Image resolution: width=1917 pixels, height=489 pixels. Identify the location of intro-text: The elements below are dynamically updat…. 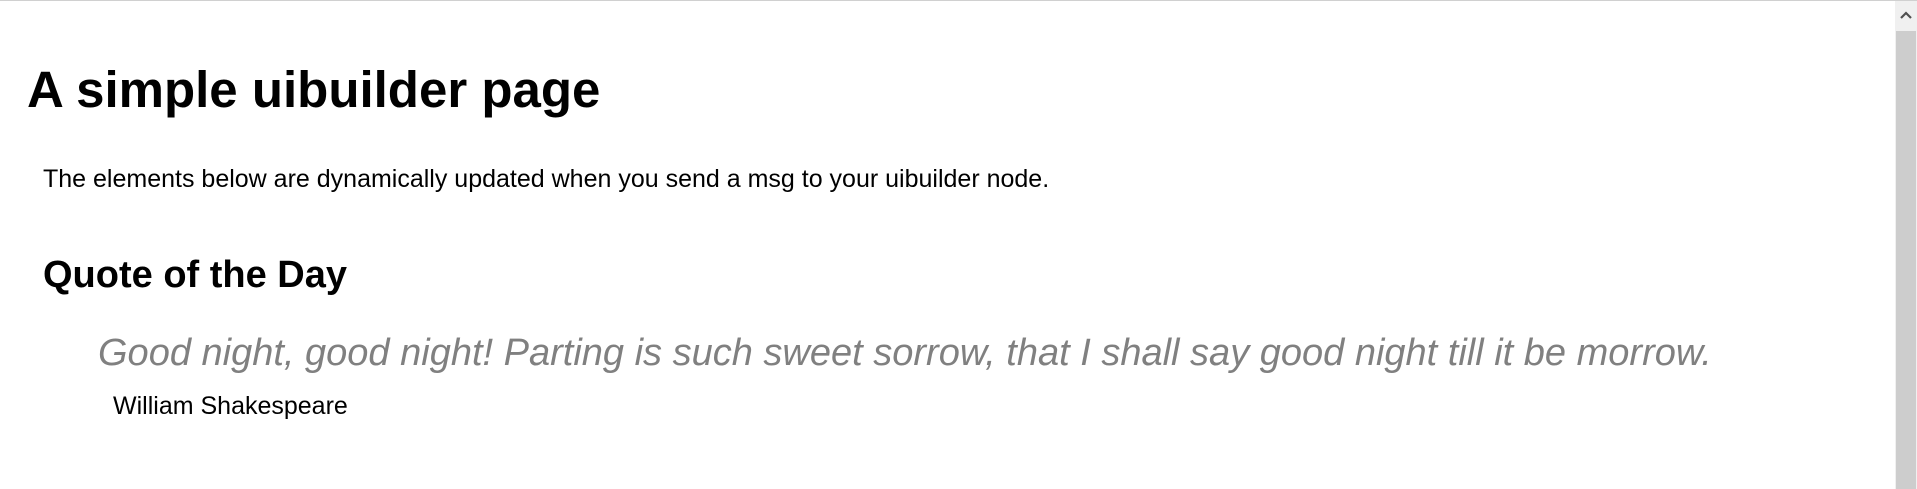
(546, 179).